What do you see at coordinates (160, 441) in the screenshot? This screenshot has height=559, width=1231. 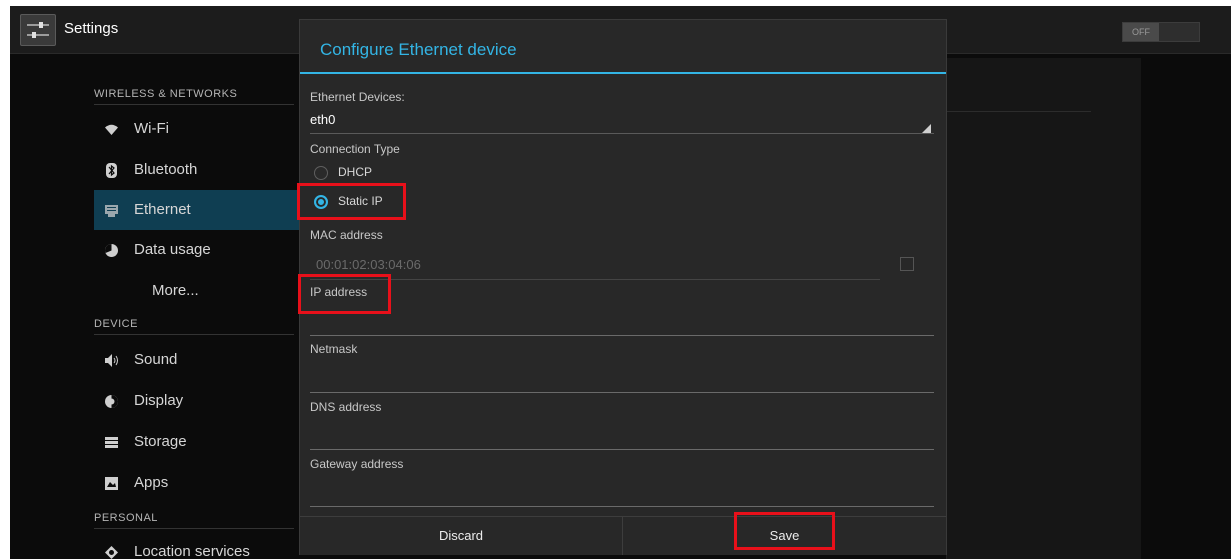 I see `sidebar-item-label: Storage` at bounding box center [160, 441].